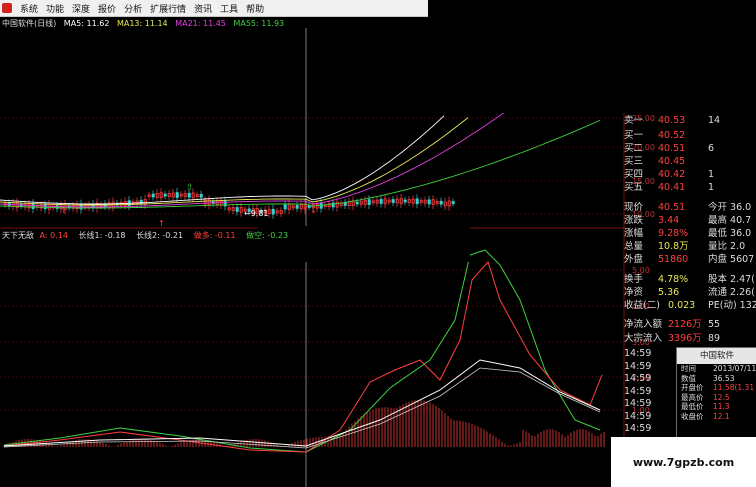 The image size is (756, 487). I want to click on quote-row: 卖一 40.53 14, so click(690, 121).